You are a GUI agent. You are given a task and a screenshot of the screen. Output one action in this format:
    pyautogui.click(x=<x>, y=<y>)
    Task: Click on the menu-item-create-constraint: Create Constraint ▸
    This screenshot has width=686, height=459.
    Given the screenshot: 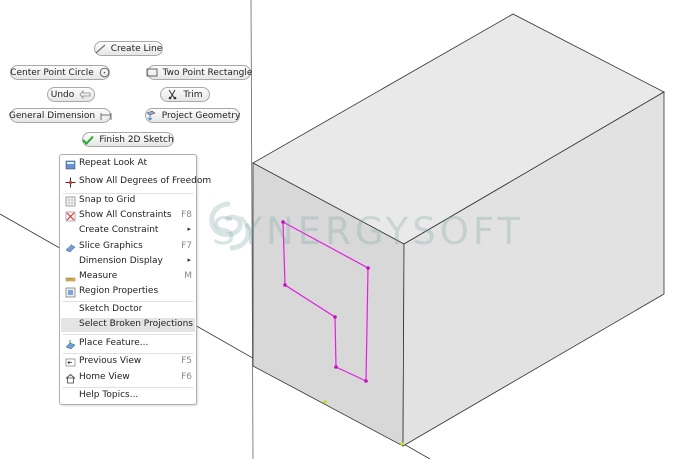 What is the action you would take?
    pyautogui.click(x=128, y=231)
    